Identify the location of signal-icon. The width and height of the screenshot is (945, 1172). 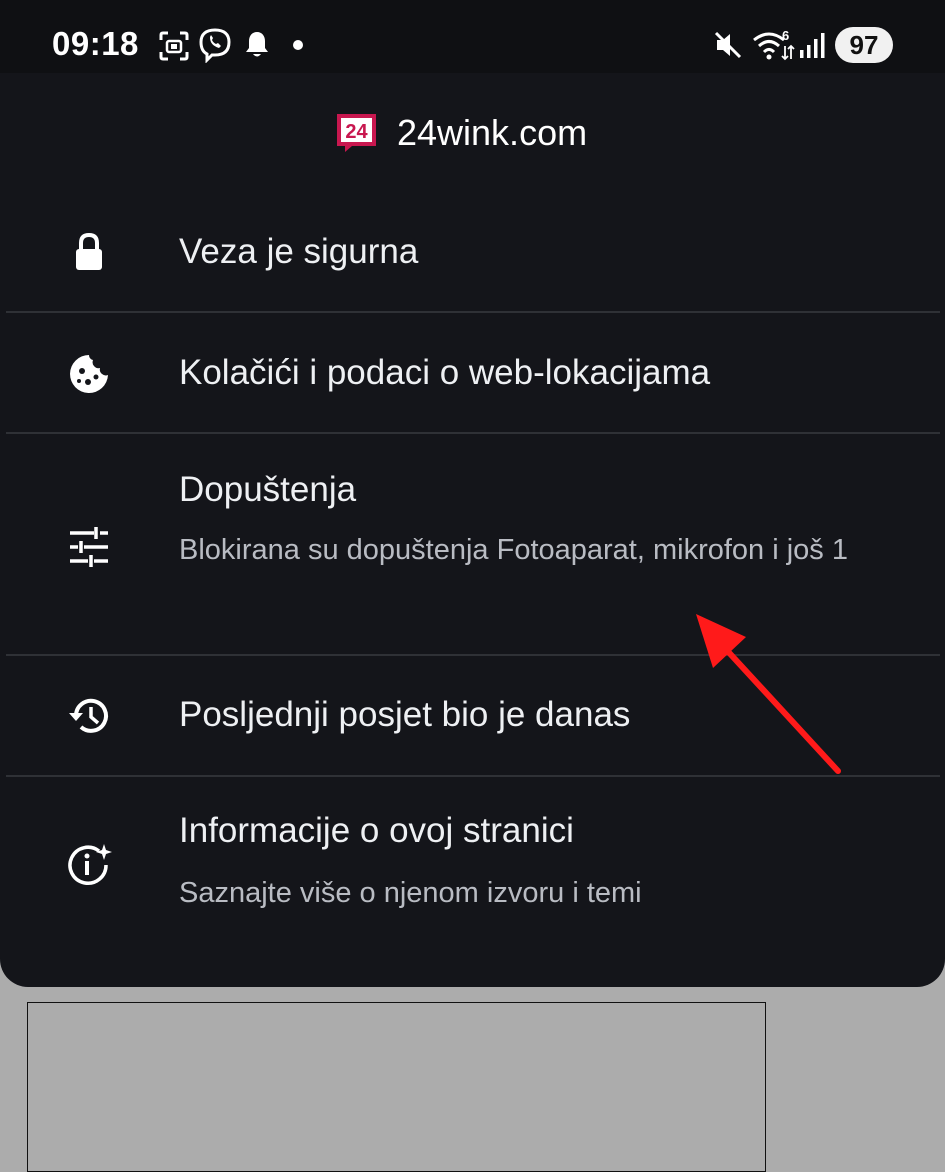
(812, 45).